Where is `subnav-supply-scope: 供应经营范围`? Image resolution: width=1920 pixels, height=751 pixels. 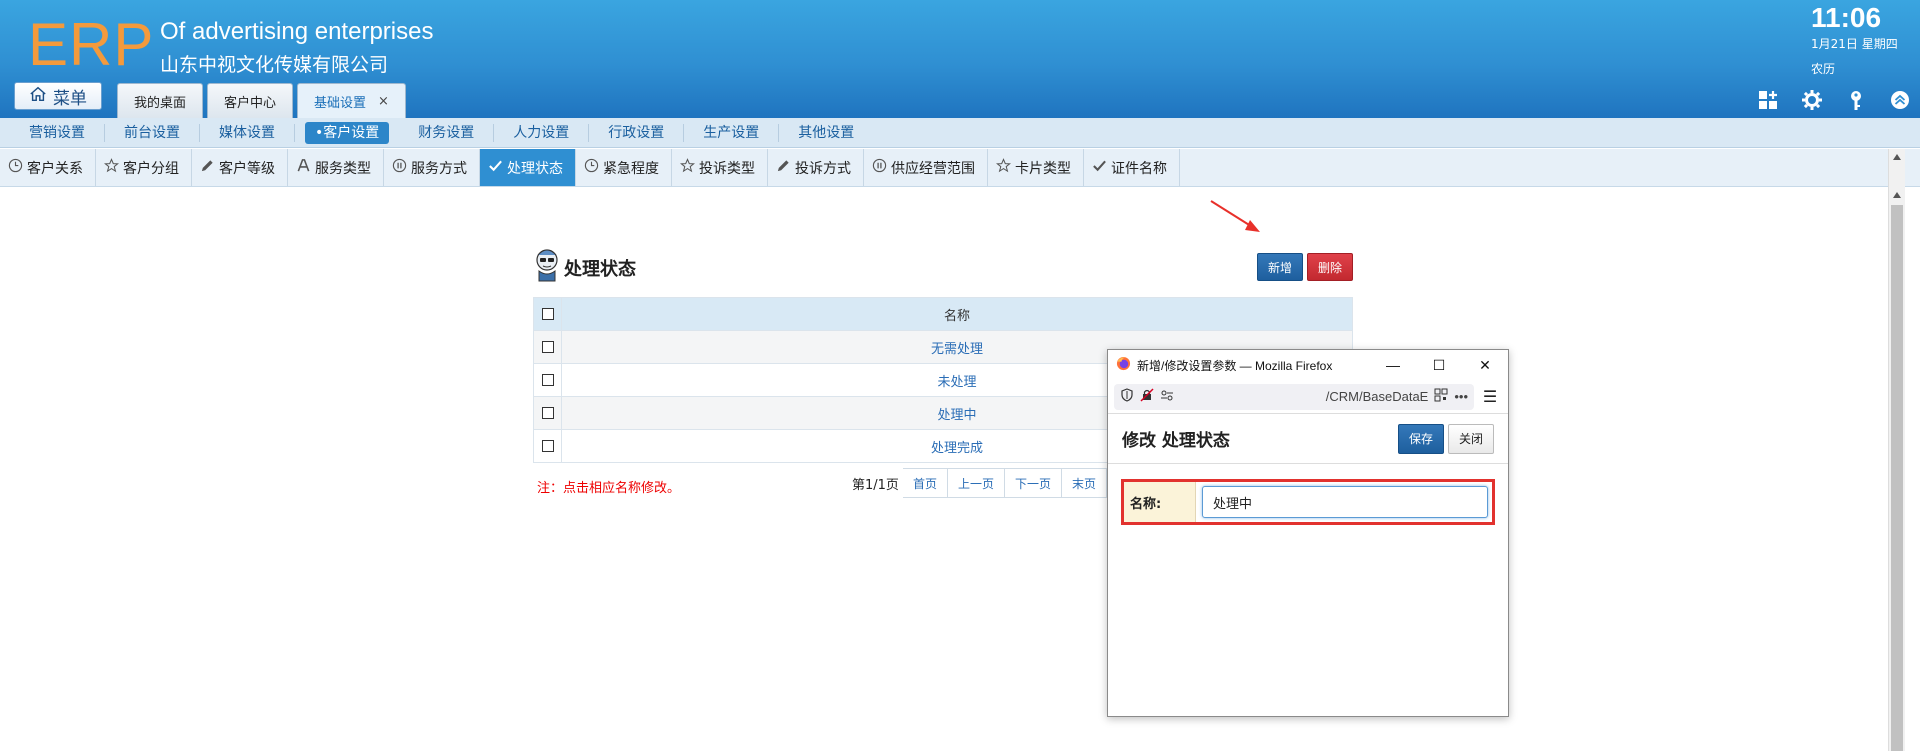
subnav-supply-scope: 供应经营范围 is located at coordinates (926, 167).